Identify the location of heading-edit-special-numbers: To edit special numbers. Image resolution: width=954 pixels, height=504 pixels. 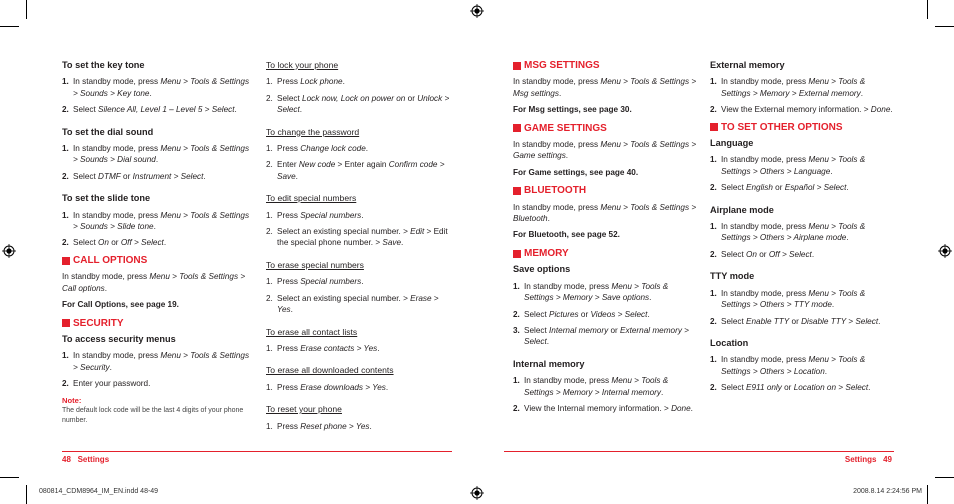
(311, 198).